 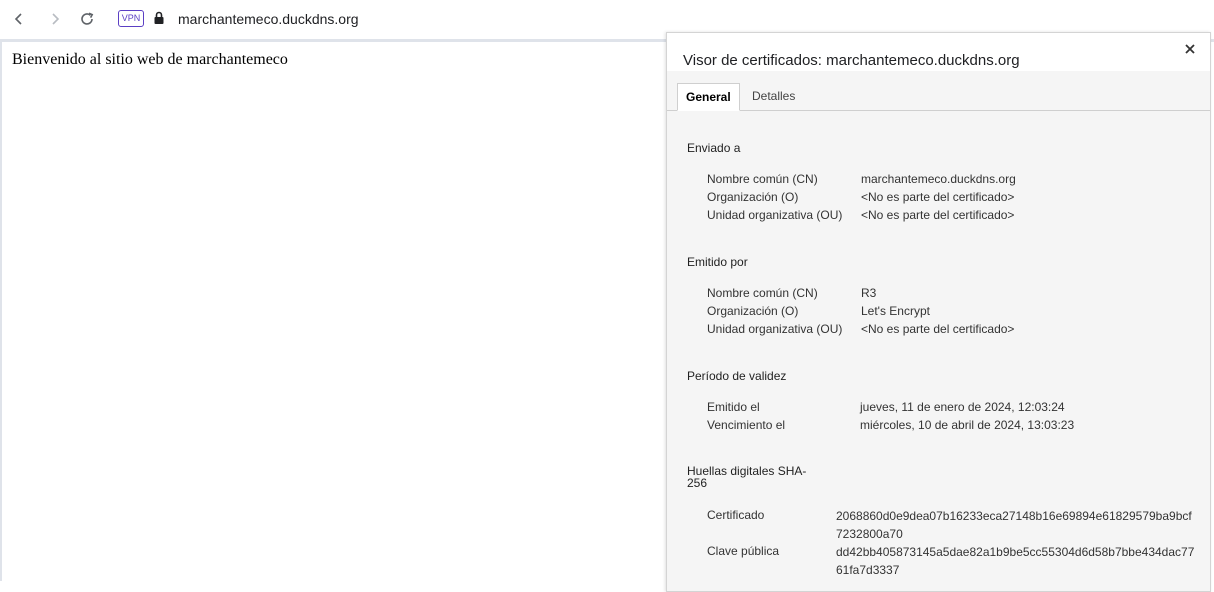 I want to click on fingerprints-heading-line2: 256, so click(x=697, y=483).